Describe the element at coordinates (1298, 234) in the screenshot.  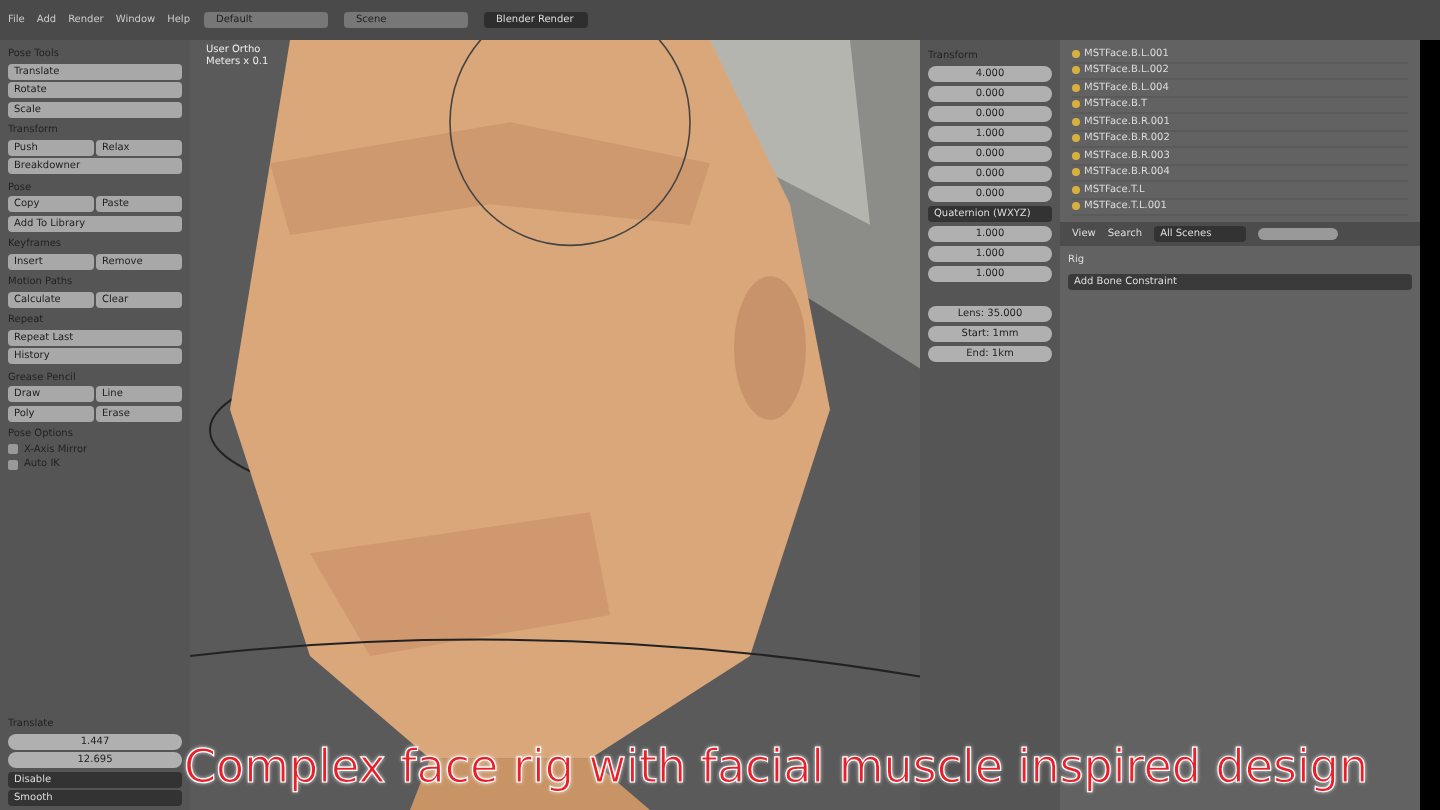
I see `search-field` at that location.